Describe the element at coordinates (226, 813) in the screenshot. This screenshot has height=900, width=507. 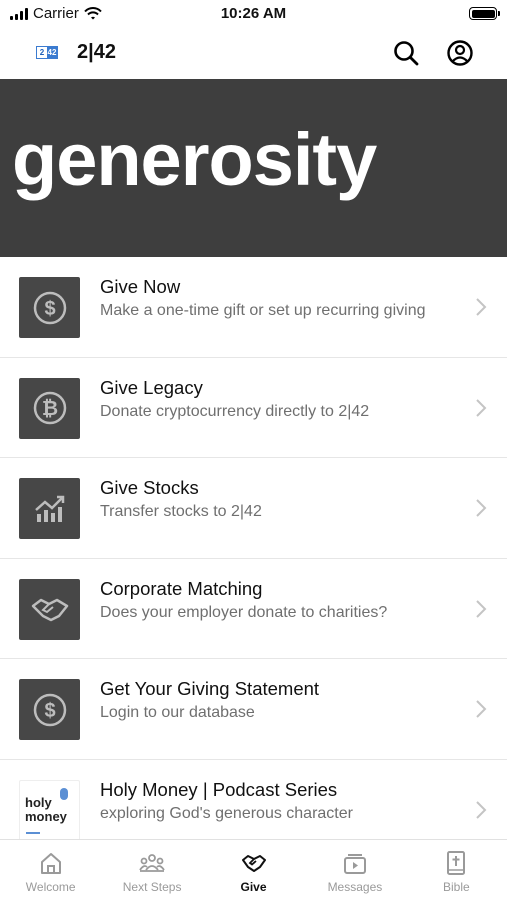
I see `item-subtitle: exploring God's generous character` at that location.